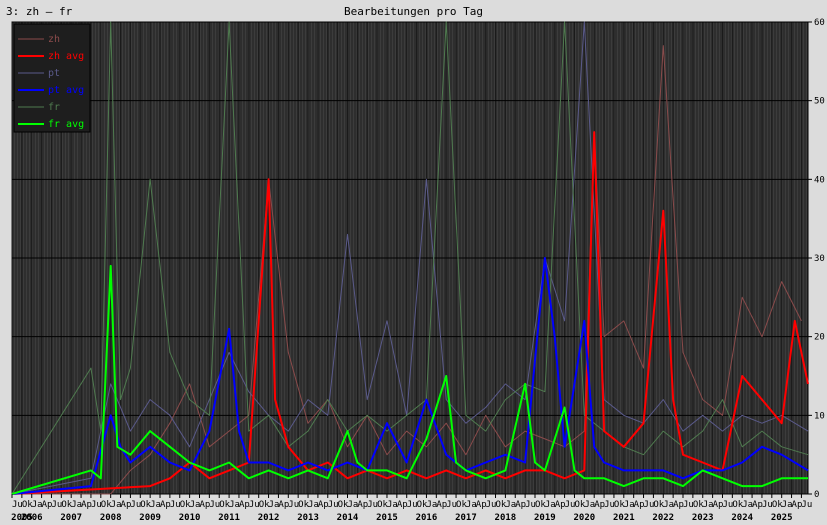 The width and height of the screenshot is (827, 525). What do you see at coordinates (819, 259) in the screenshot?
I see `y-tick-label: 30` at bounding box center [819, 259].